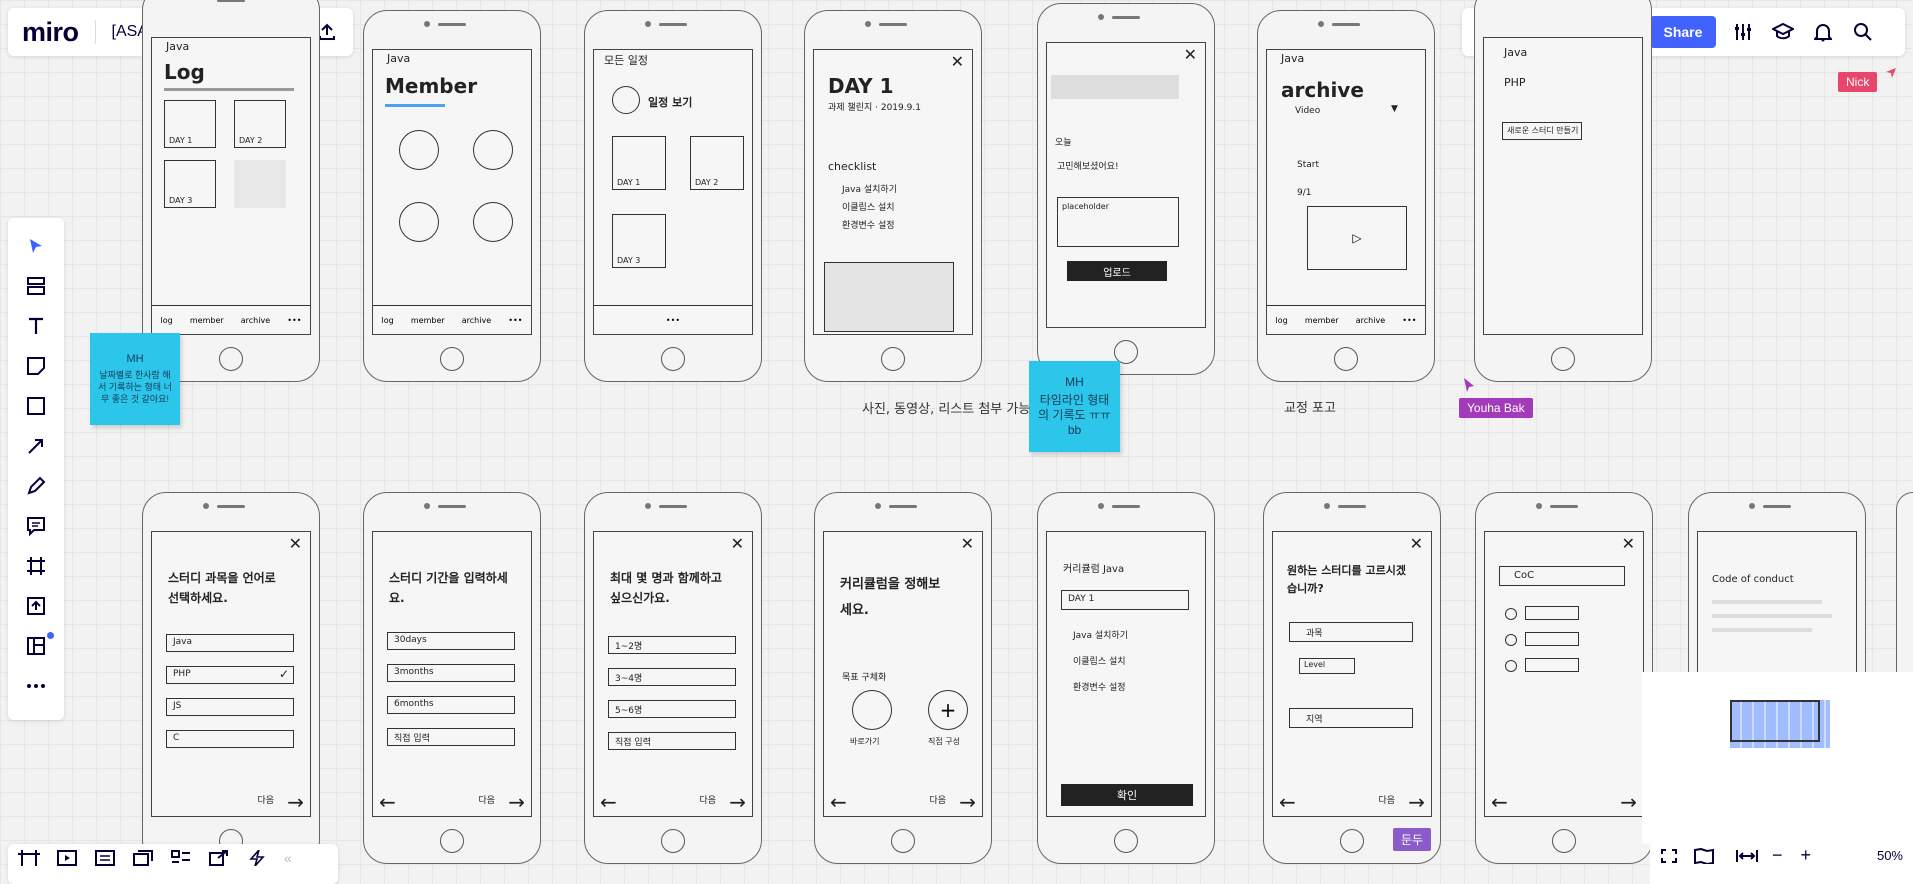 Image resolution: width=1913 pixels, height=884 pixels. Describe the element at coordinates (1515, 52) in the screenshot. I see `study-list-item: Java` at that location.